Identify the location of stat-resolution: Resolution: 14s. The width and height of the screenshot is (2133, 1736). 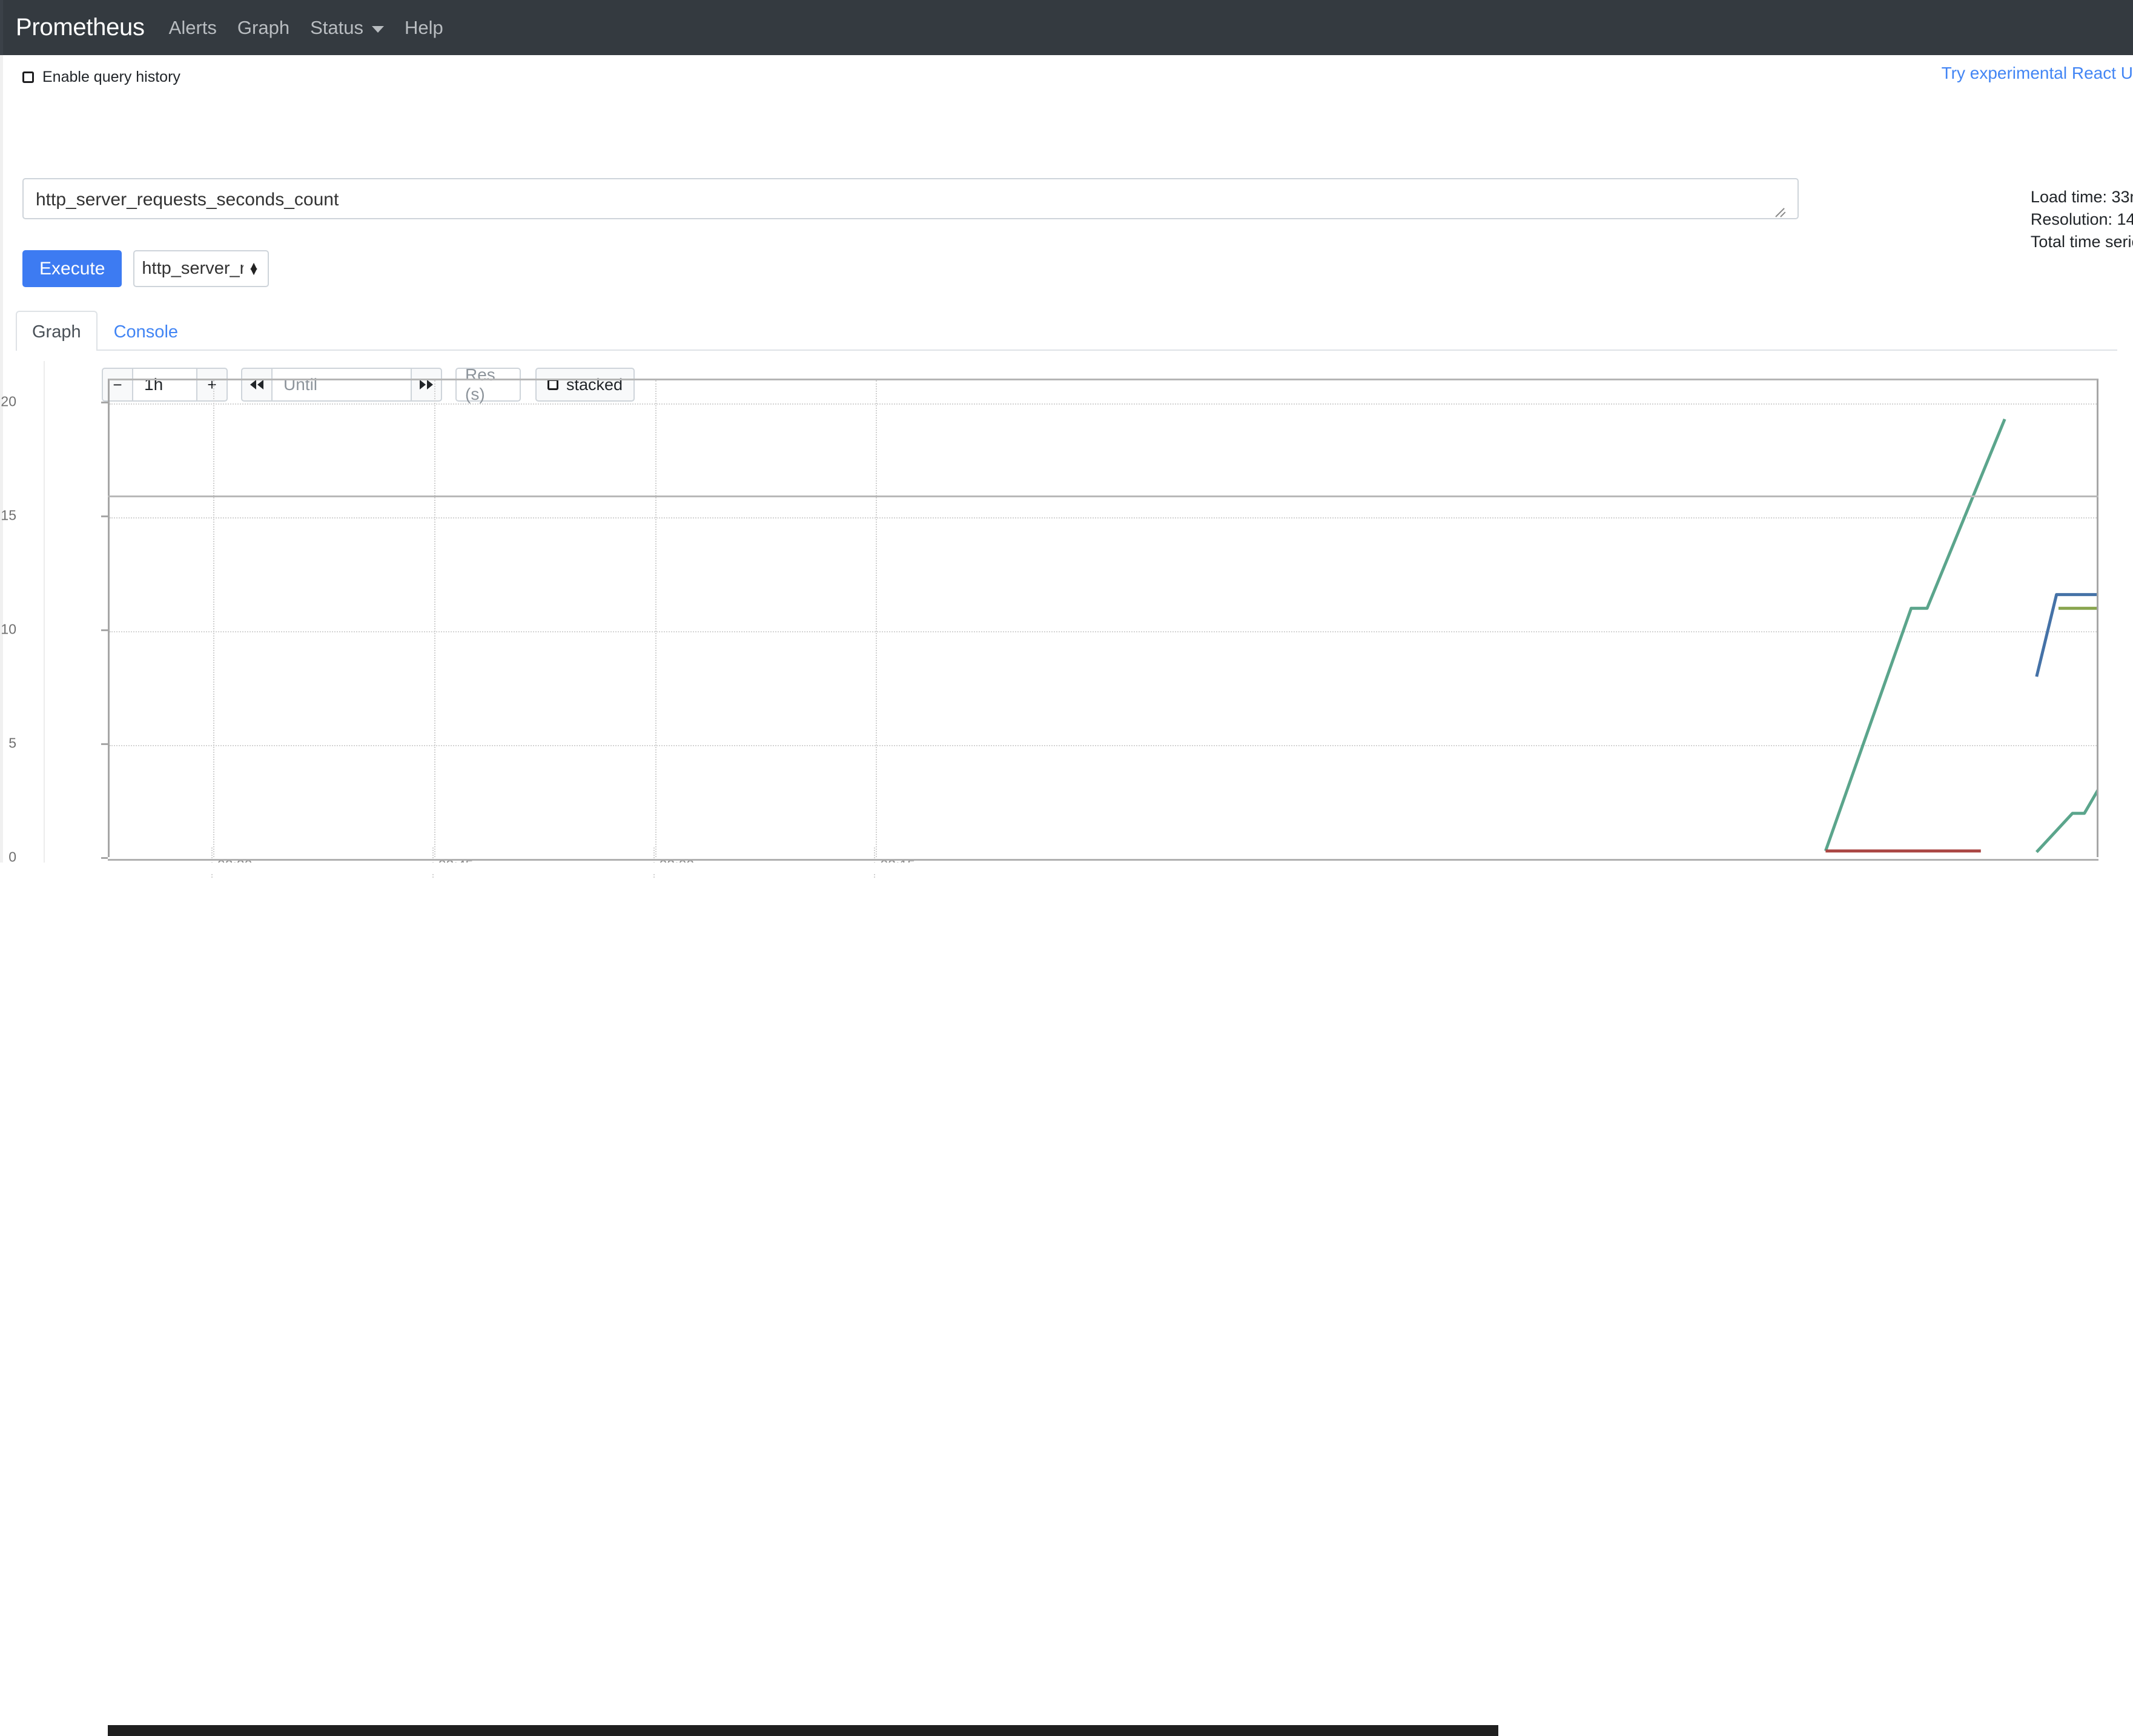
(2081, 219).